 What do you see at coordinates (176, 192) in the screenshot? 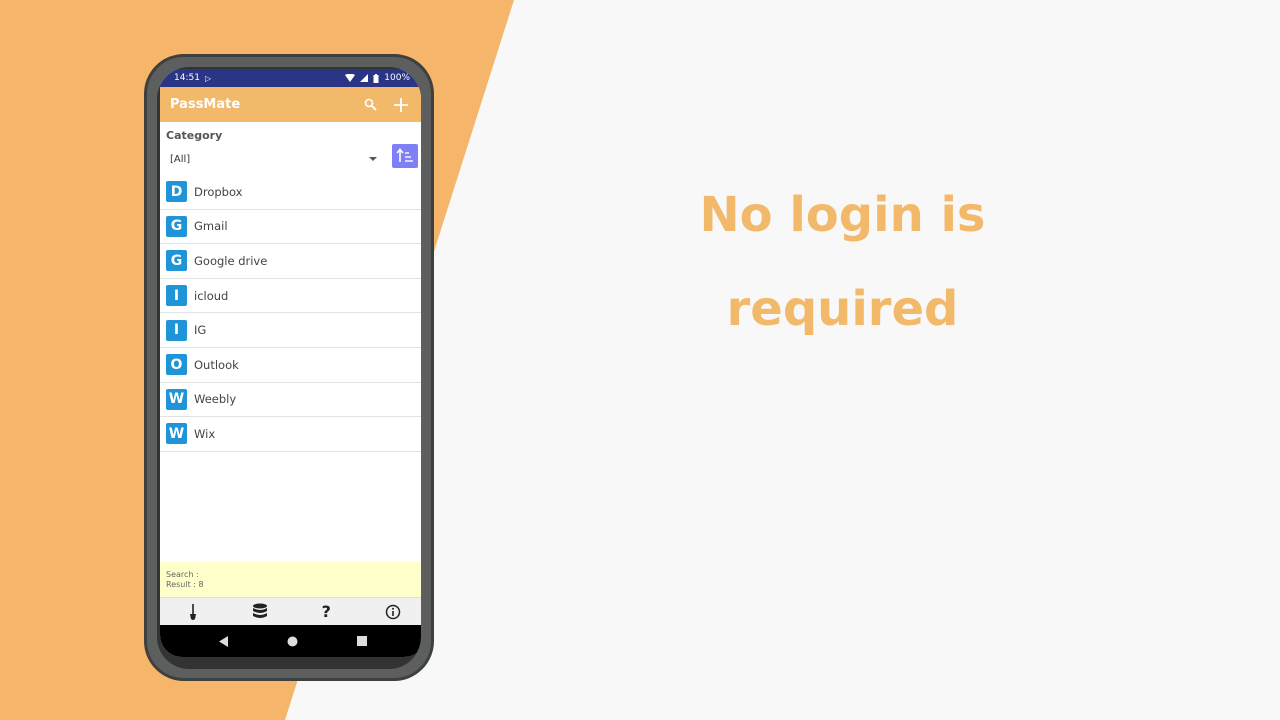
I see `letter-badge: D` at bounding box center [176, 192].